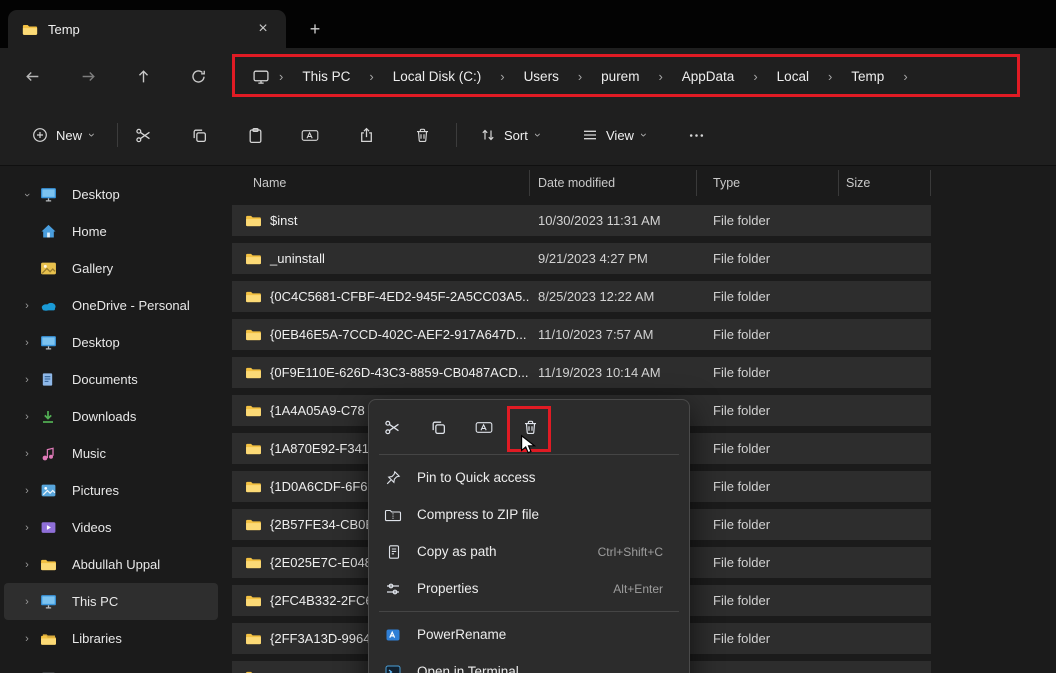  What do you see at coordinates (143, 135) in the screenshot?
I see `cut-button` at bounding box center [143, 135].